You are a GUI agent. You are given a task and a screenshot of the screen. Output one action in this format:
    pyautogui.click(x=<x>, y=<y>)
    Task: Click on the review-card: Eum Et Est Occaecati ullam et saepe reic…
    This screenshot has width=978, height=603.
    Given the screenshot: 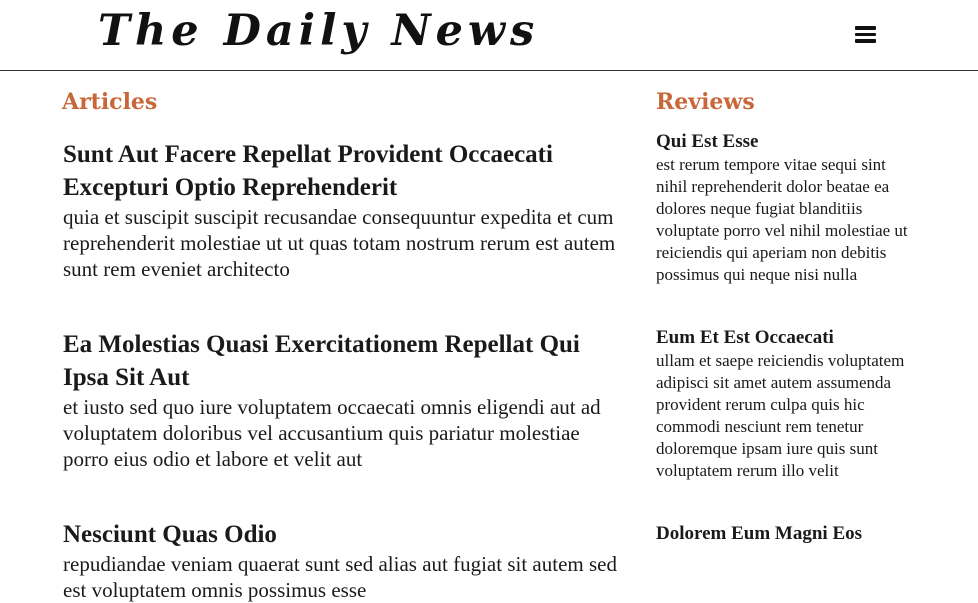 What is the action you would take?
    pyautogui.click(x=788, y=404)
    